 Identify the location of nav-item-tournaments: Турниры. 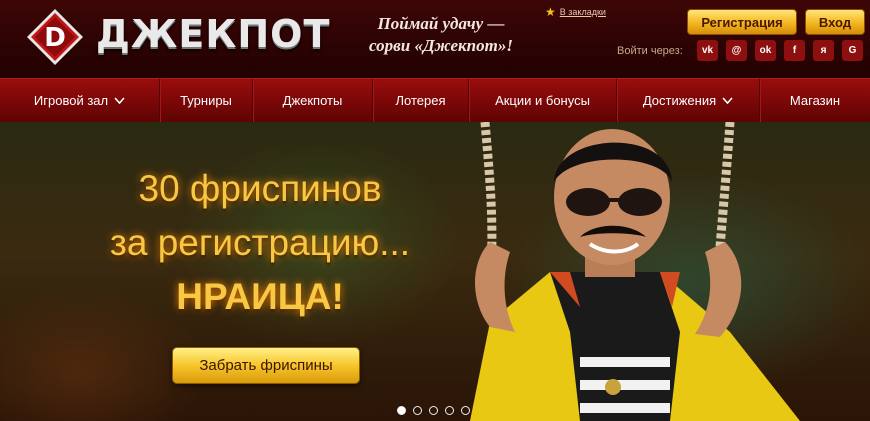
(206, 100).